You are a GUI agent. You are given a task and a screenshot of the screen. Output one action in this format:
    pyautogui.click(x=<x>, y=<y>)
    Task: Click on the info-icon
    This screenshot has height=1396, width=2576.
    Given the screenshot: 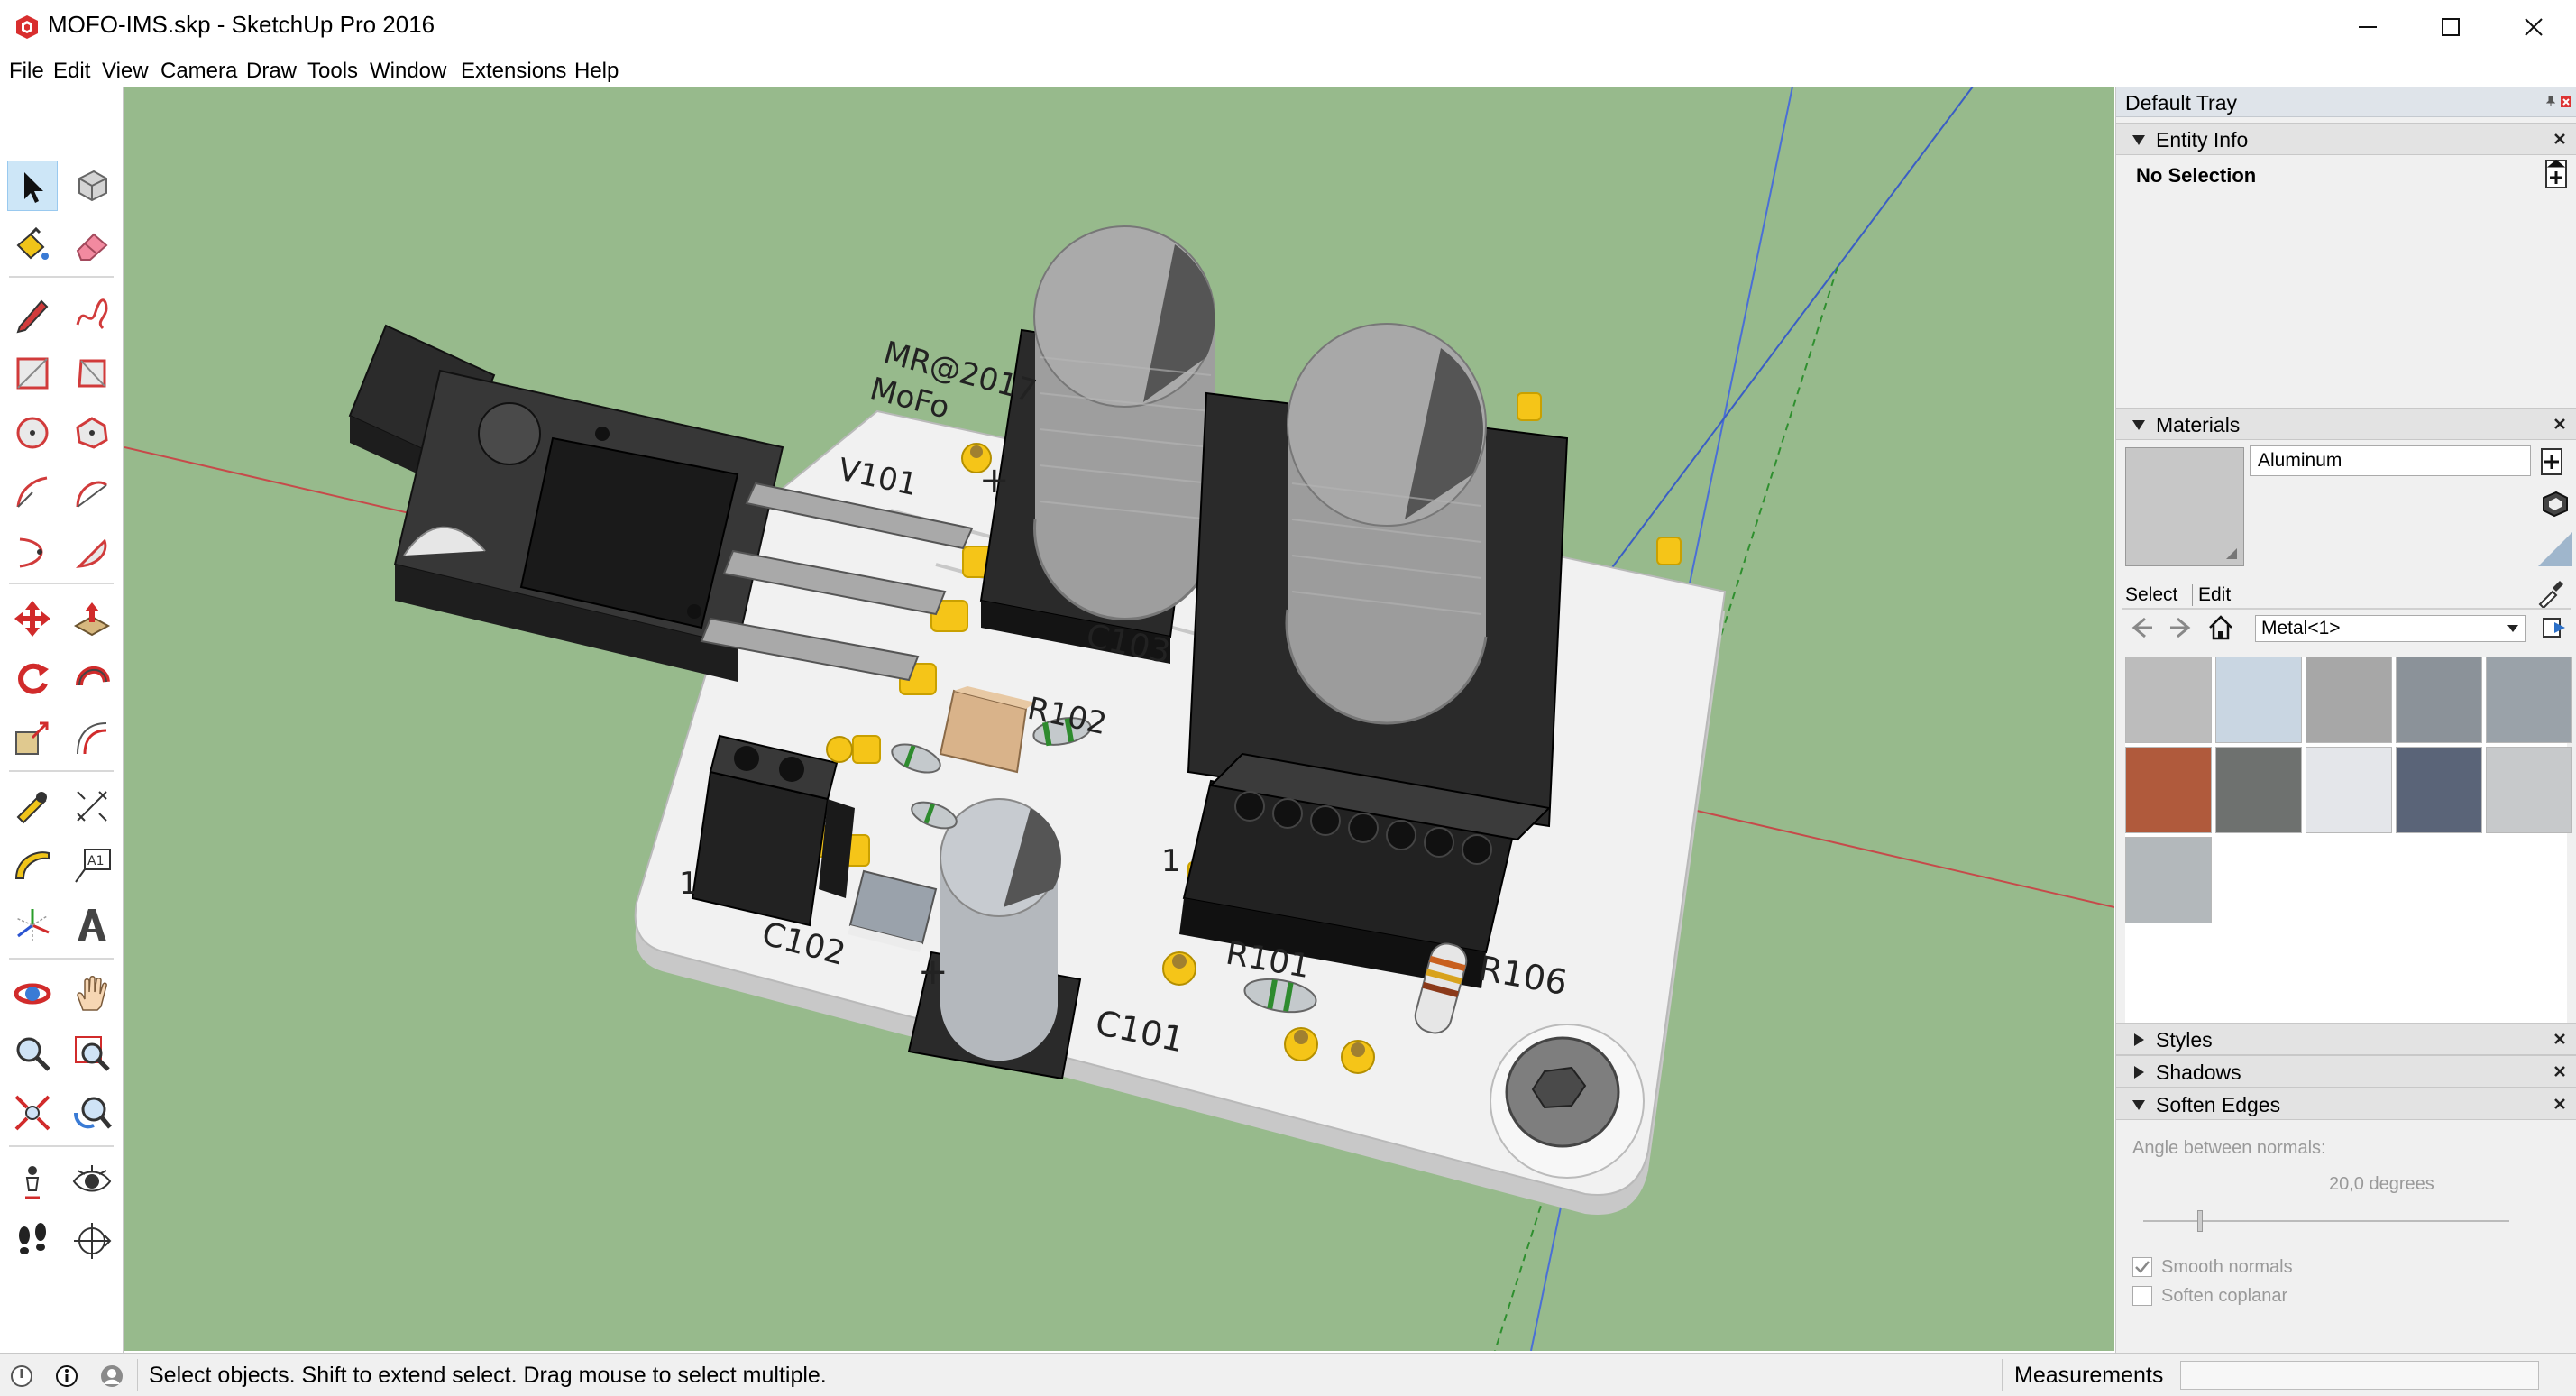 What is the action you would take?
    pyautogui.click(x=66, y=1376)
    